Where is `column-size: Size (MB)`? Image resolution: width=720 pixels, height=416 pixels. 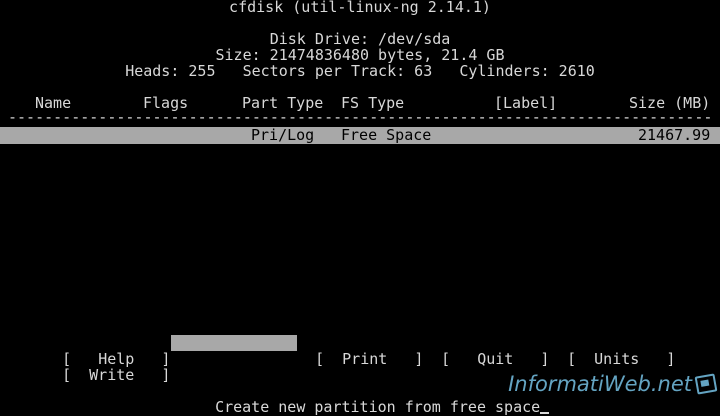
column-size: Size (MB) is located at coordinates (670, 103).